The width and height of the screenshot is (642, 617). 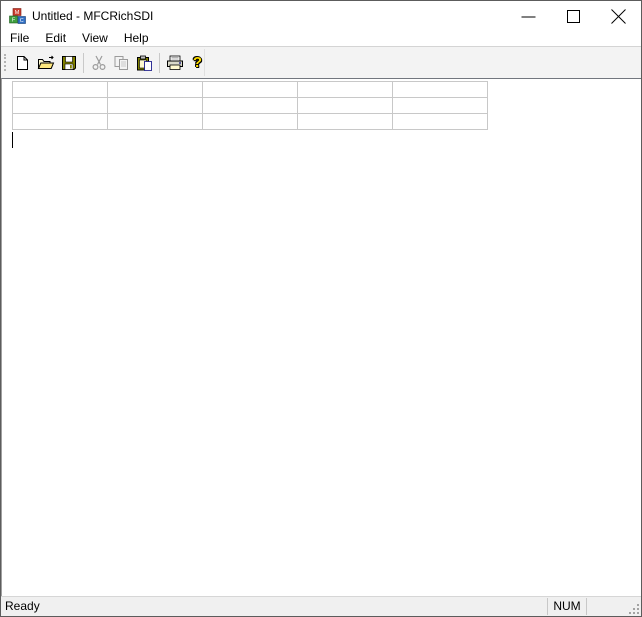 What do you see at coordinates (321, 606) in the screenshot?
I see `status-bar: Ready NUM` at bounding box center [321, 606].